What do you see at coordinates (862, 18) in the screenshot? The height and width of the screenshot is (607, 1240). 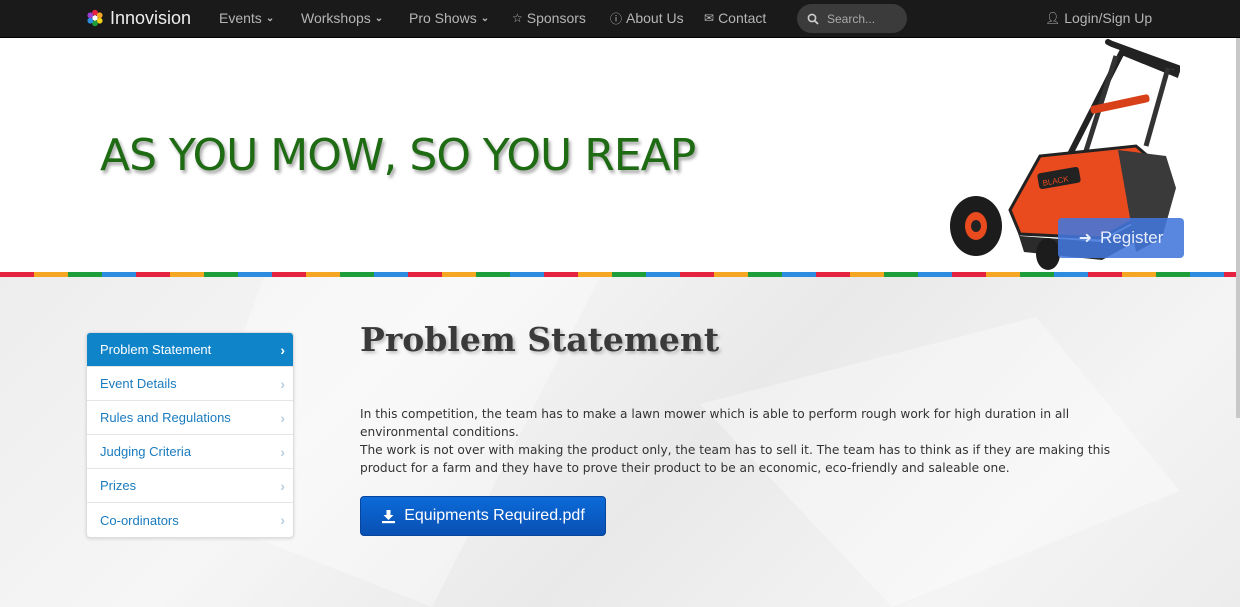 I see `search-input` at bounding box center [862, 18].